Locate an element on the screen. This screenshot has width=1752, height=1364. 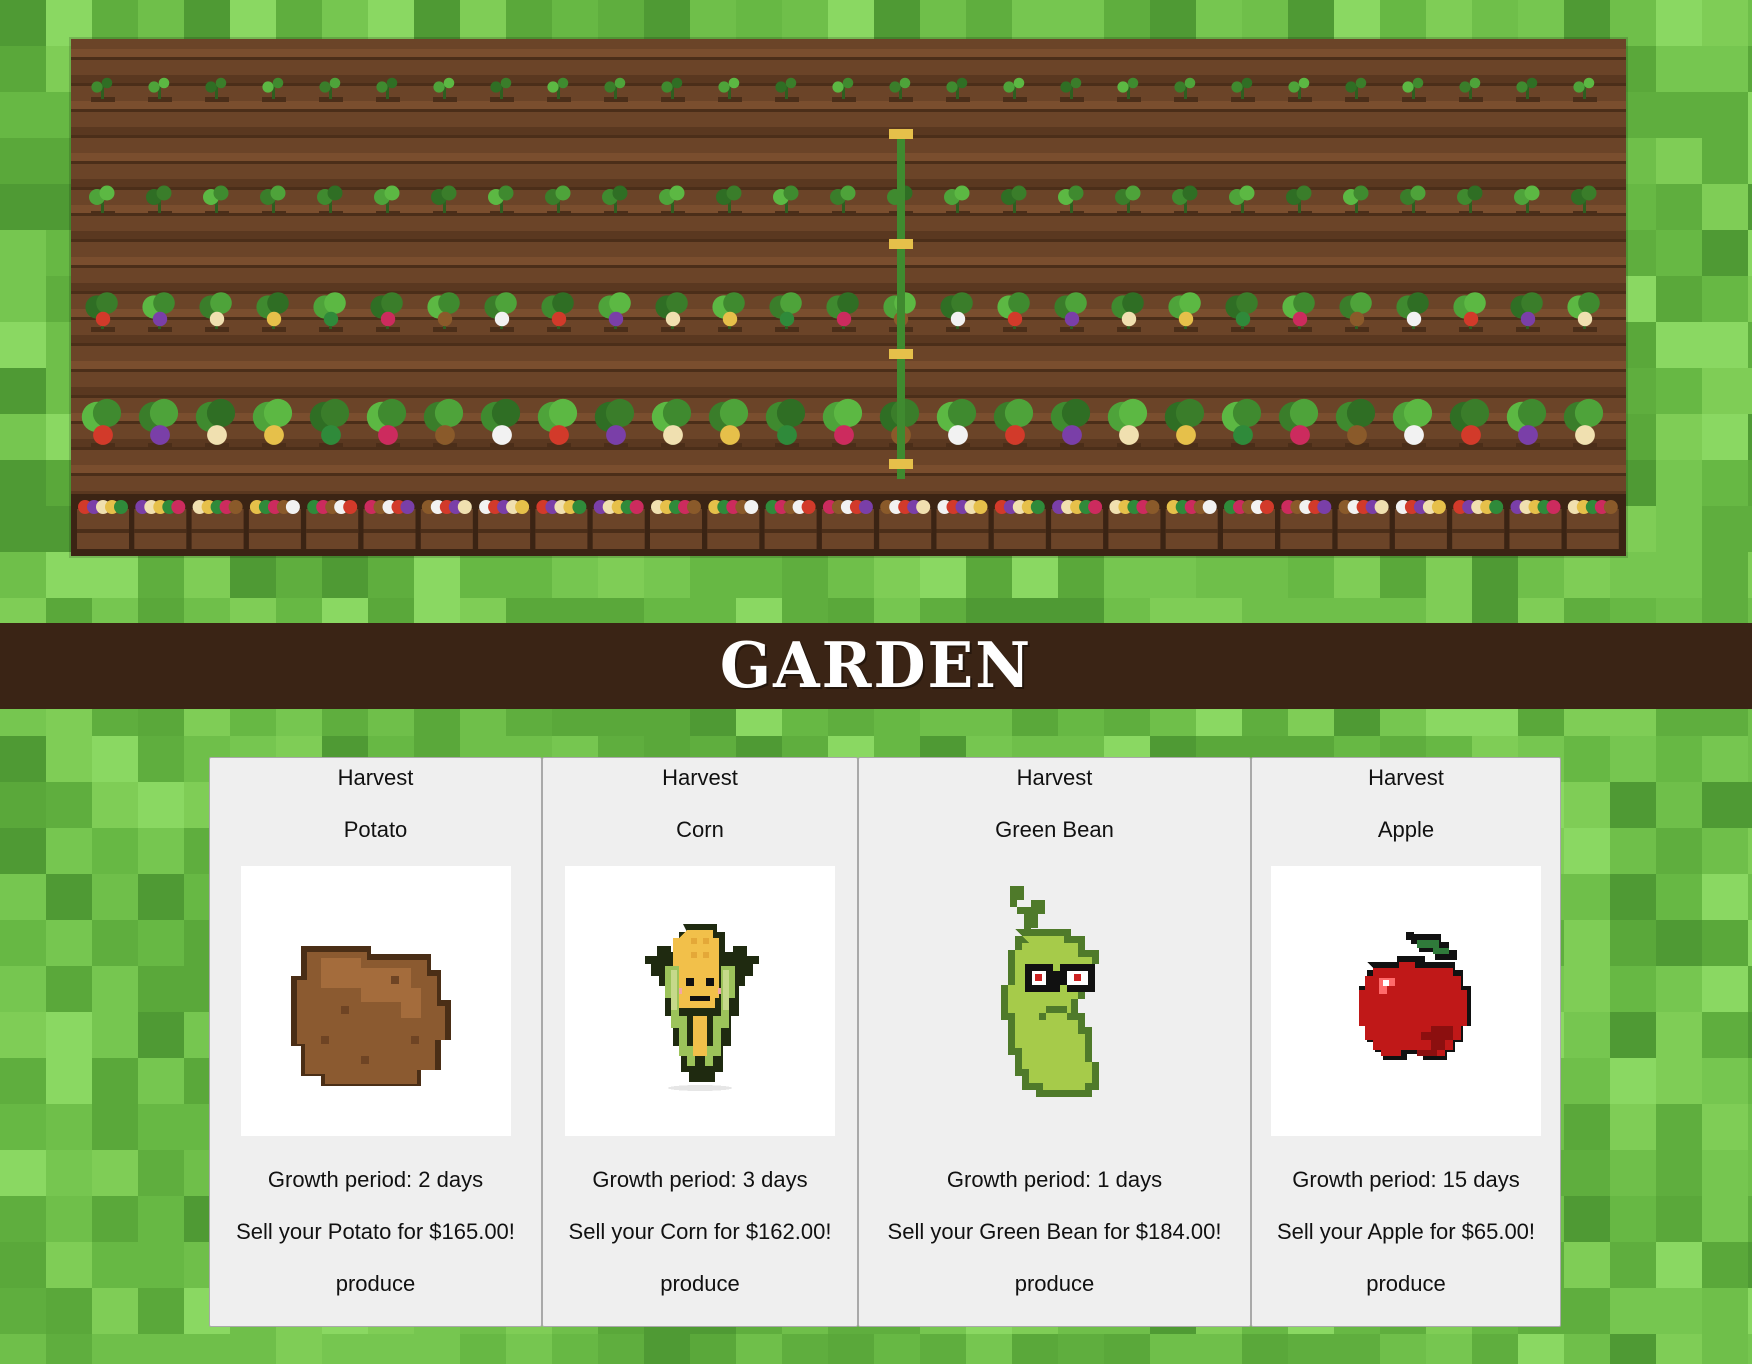
title-bar: GARDEN is located at coordinates (876, 666).